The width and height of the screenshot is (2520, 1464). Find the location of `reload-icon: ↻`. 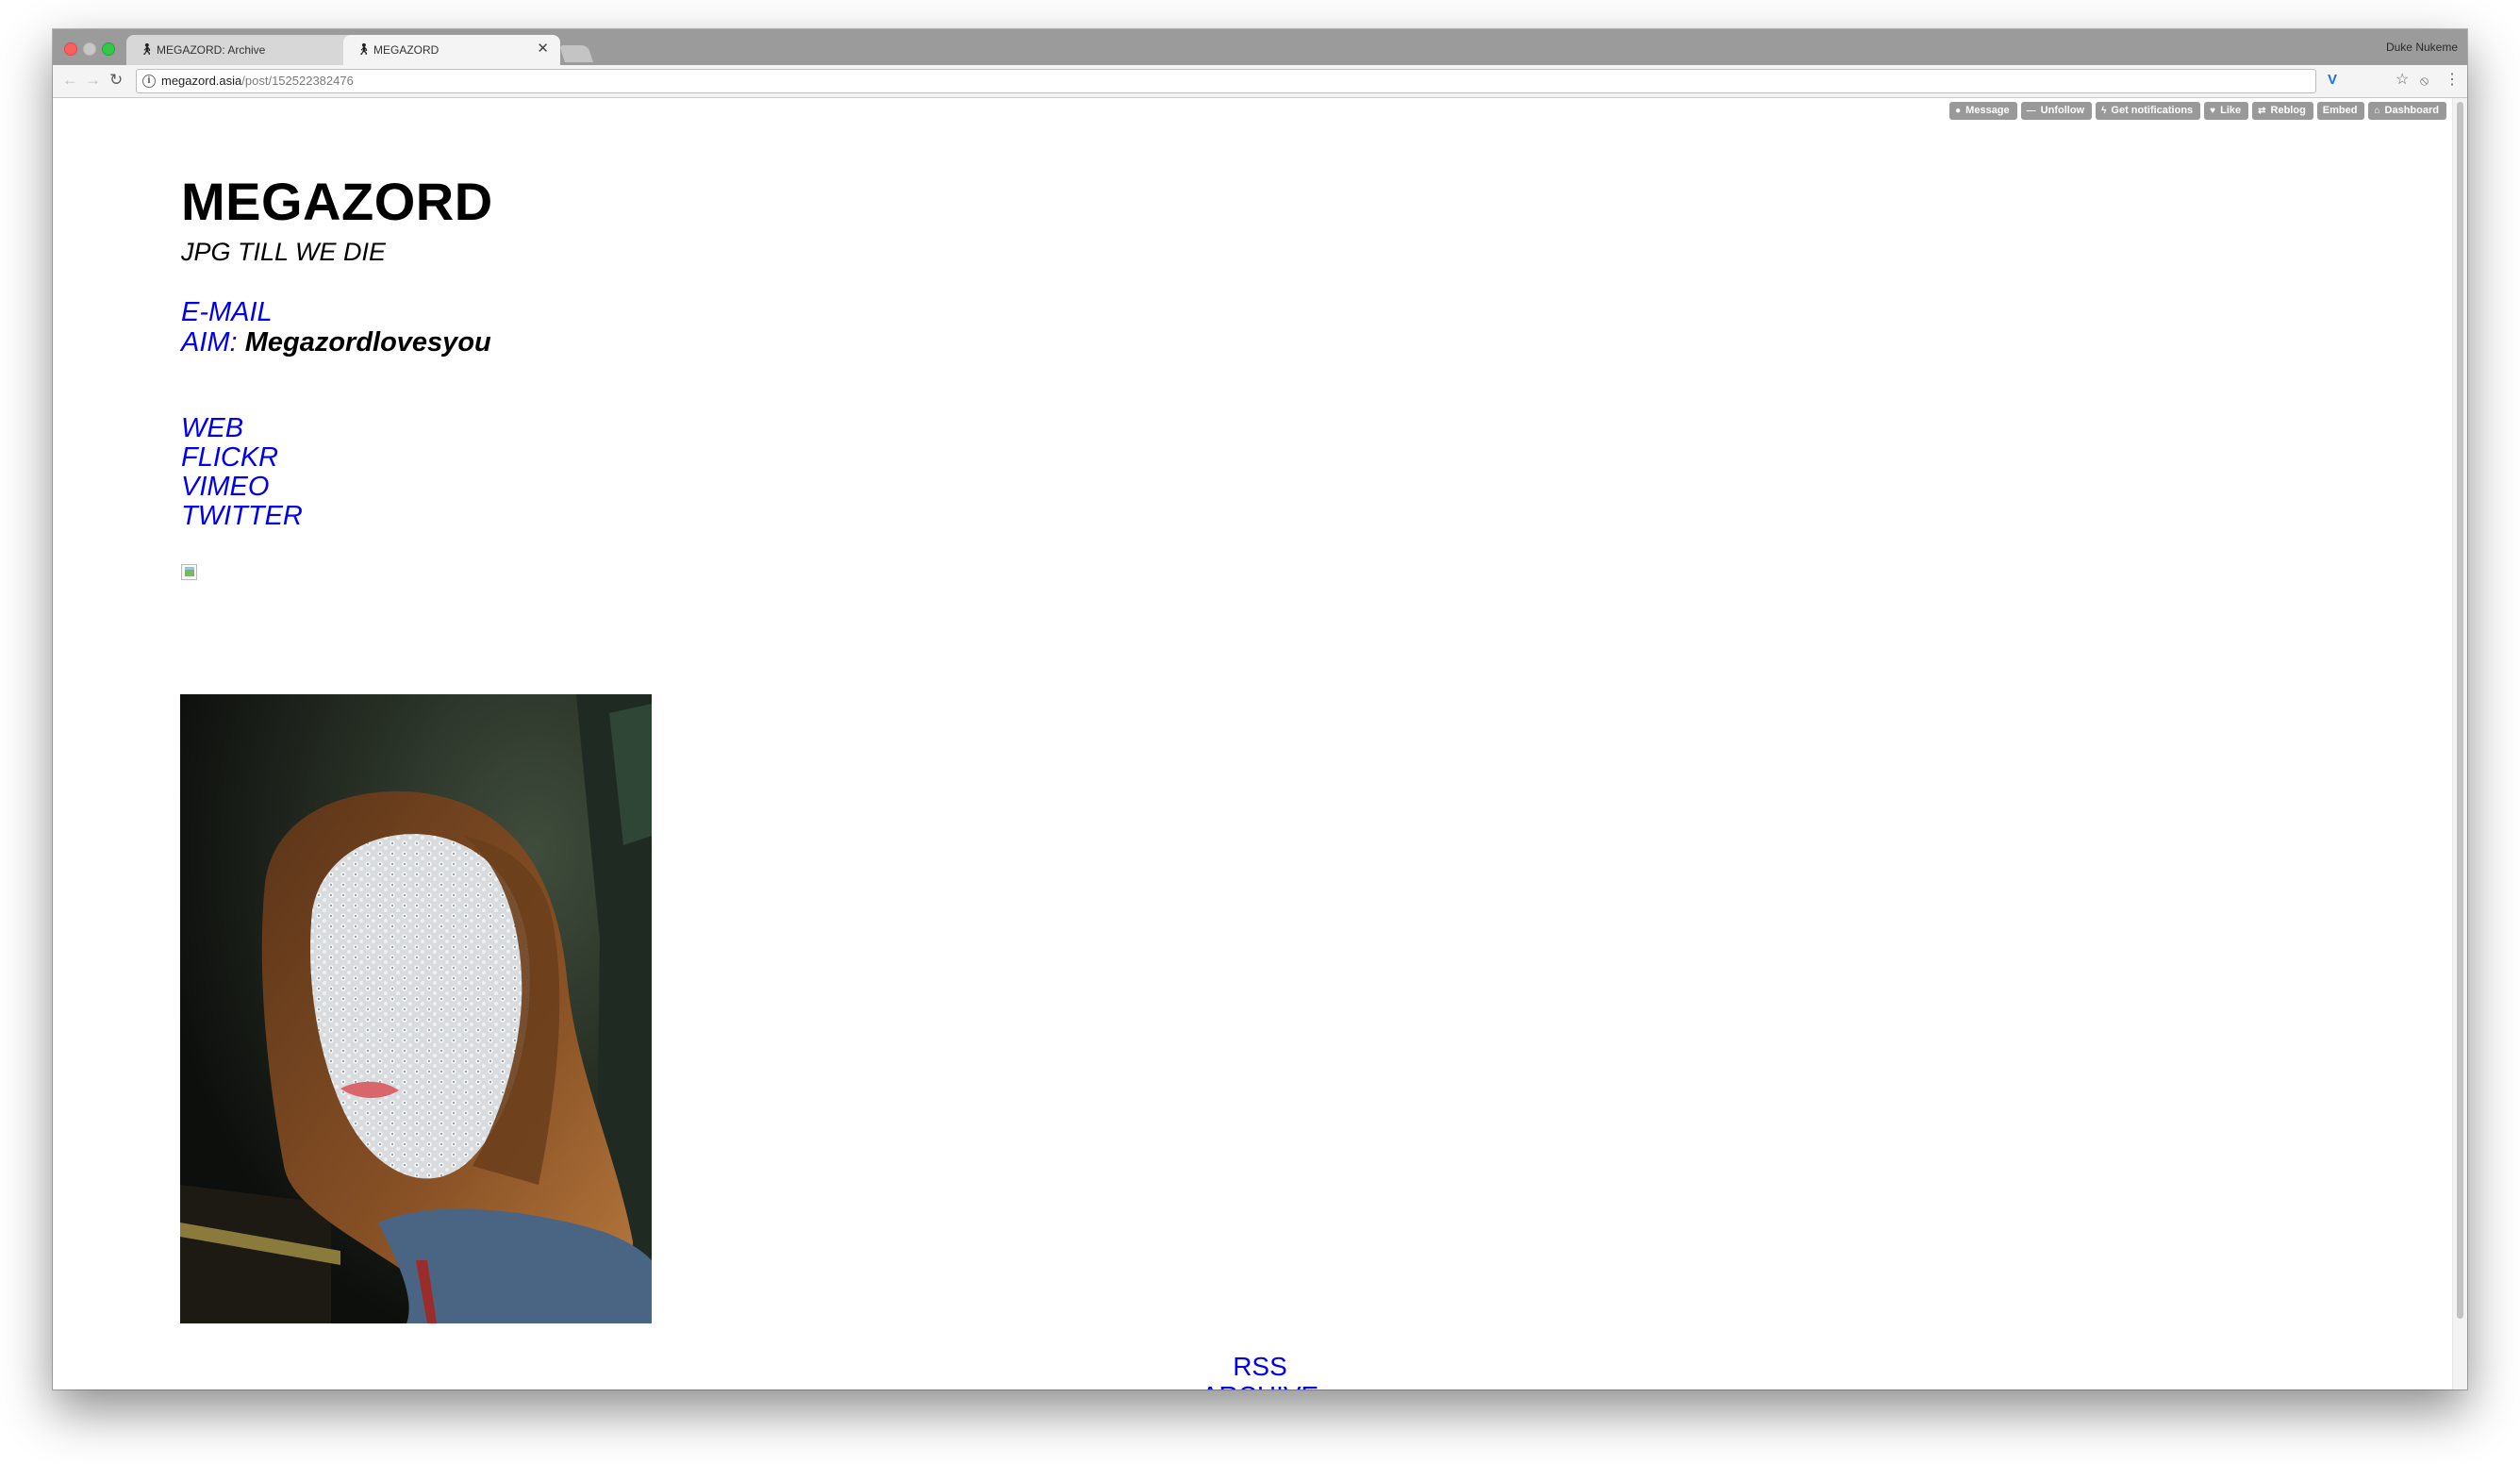

reload-icon: ↻ is located at coordinates (116, 80).